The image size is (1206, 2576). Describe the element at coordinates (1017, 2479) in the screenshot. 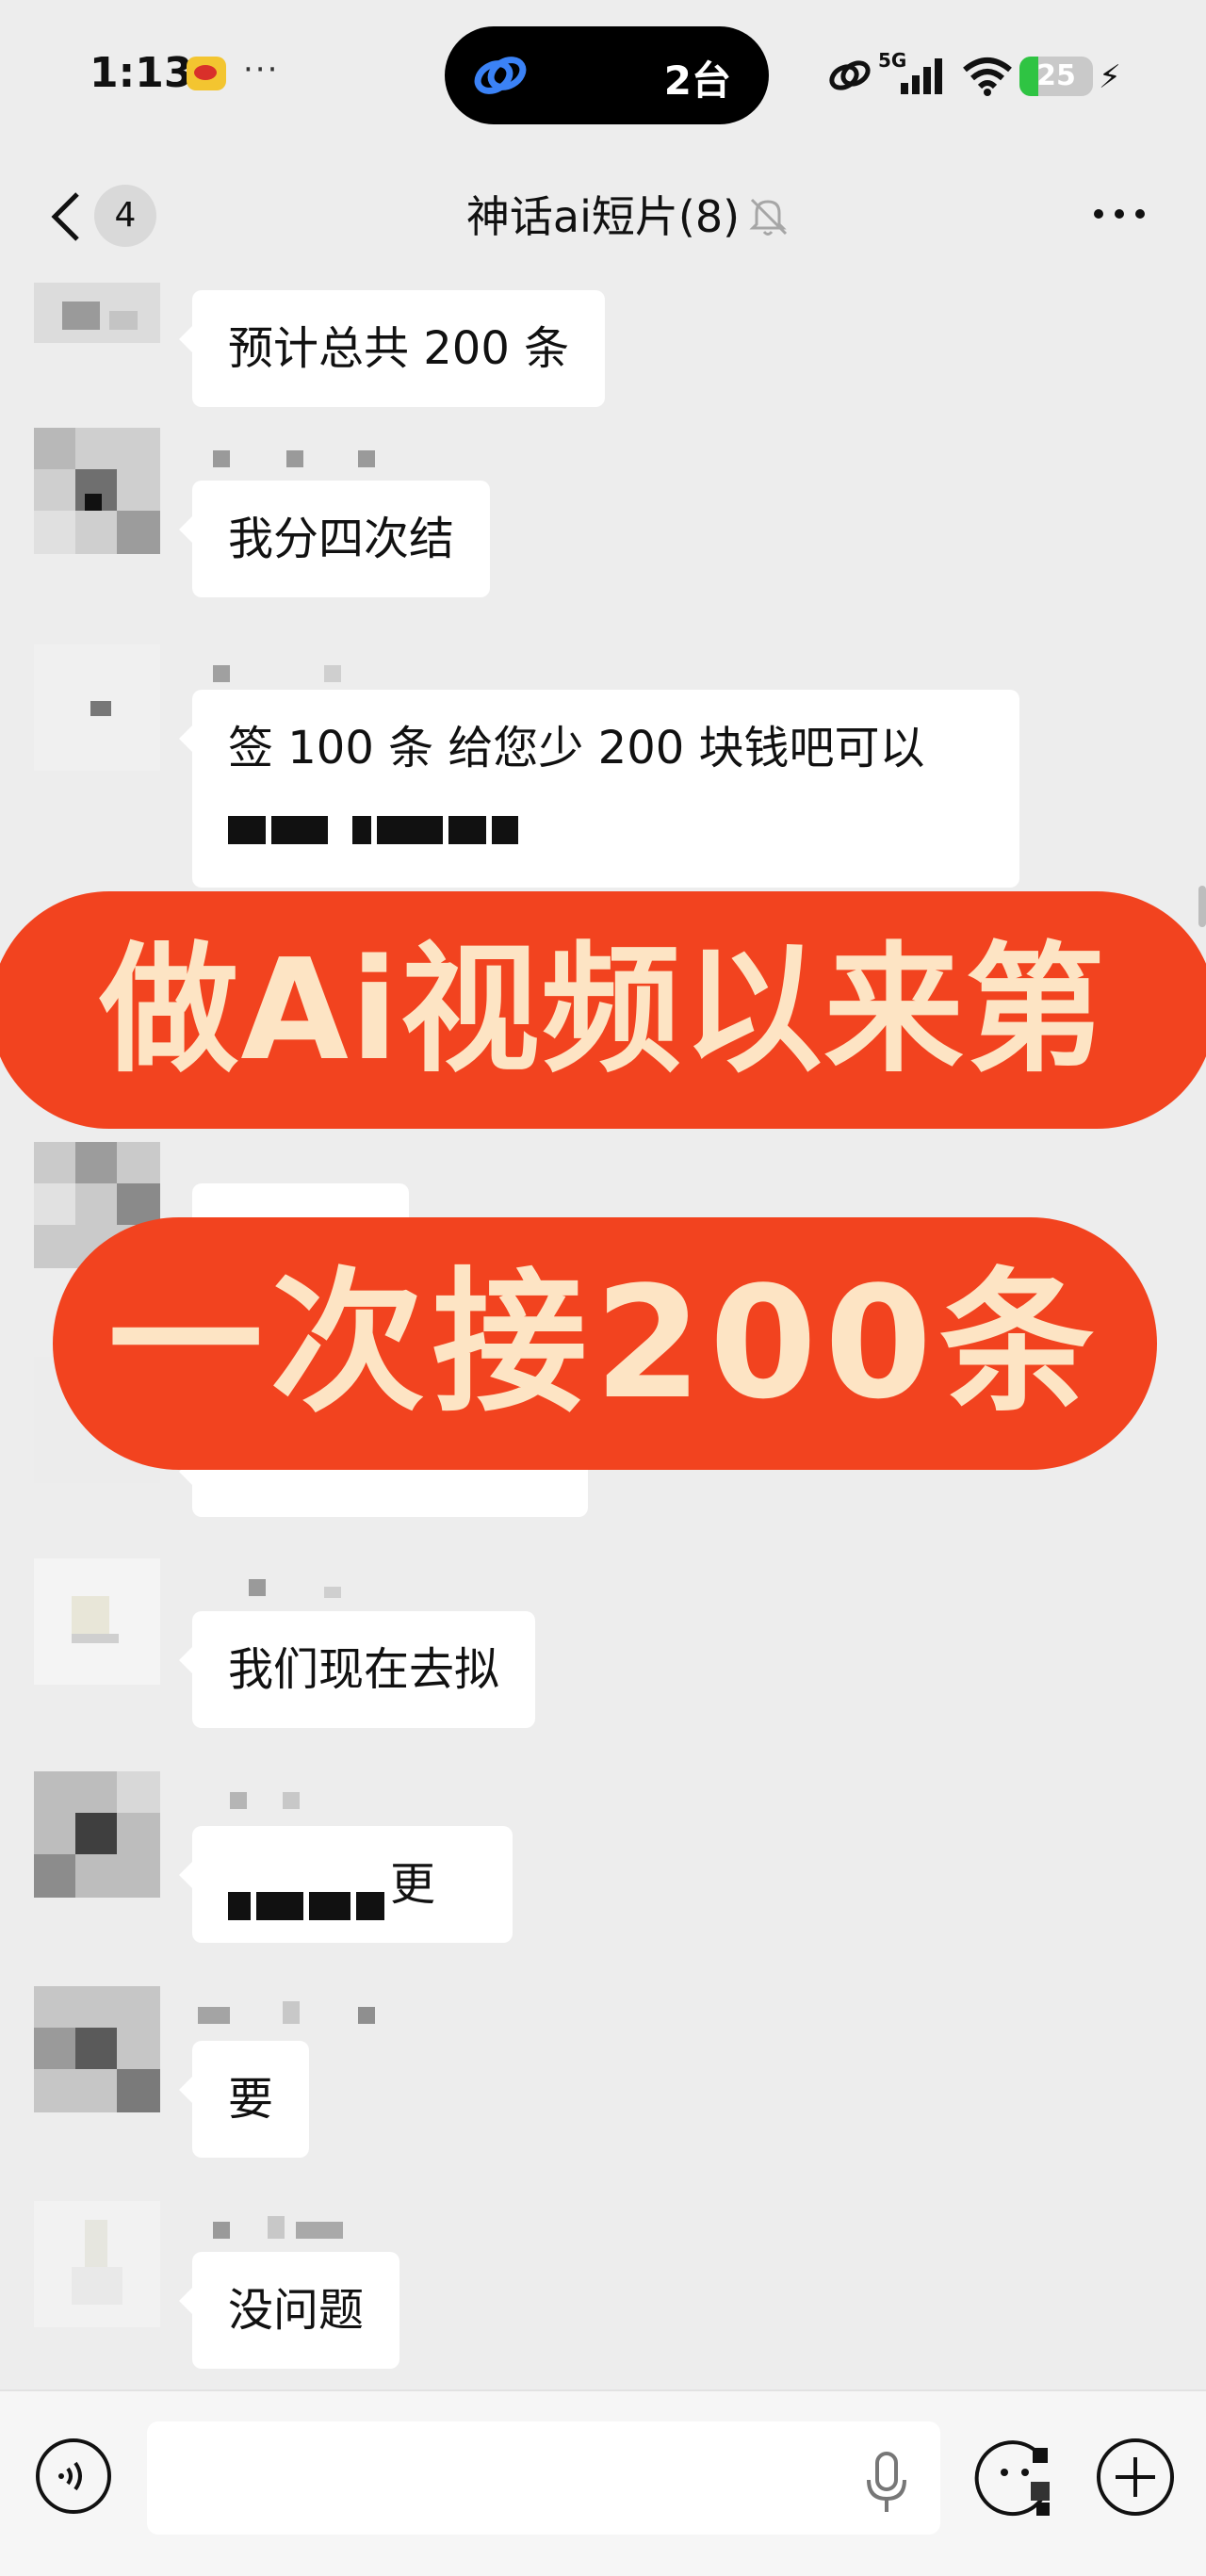

I see `emoji-icon` at that location.